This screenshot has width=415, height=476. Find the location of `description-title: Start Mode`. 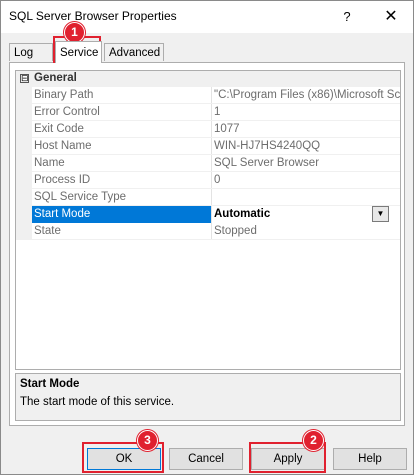

description-title: Start Mode is located at coordinates (50, 384).